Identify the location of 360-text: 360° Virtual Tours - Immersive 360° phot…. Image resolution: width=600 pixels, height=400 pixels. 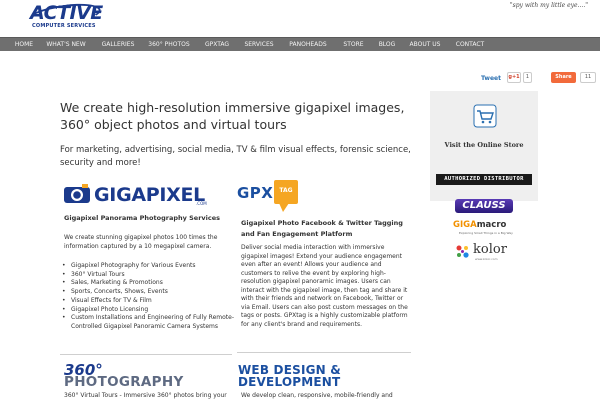
(145, 395).